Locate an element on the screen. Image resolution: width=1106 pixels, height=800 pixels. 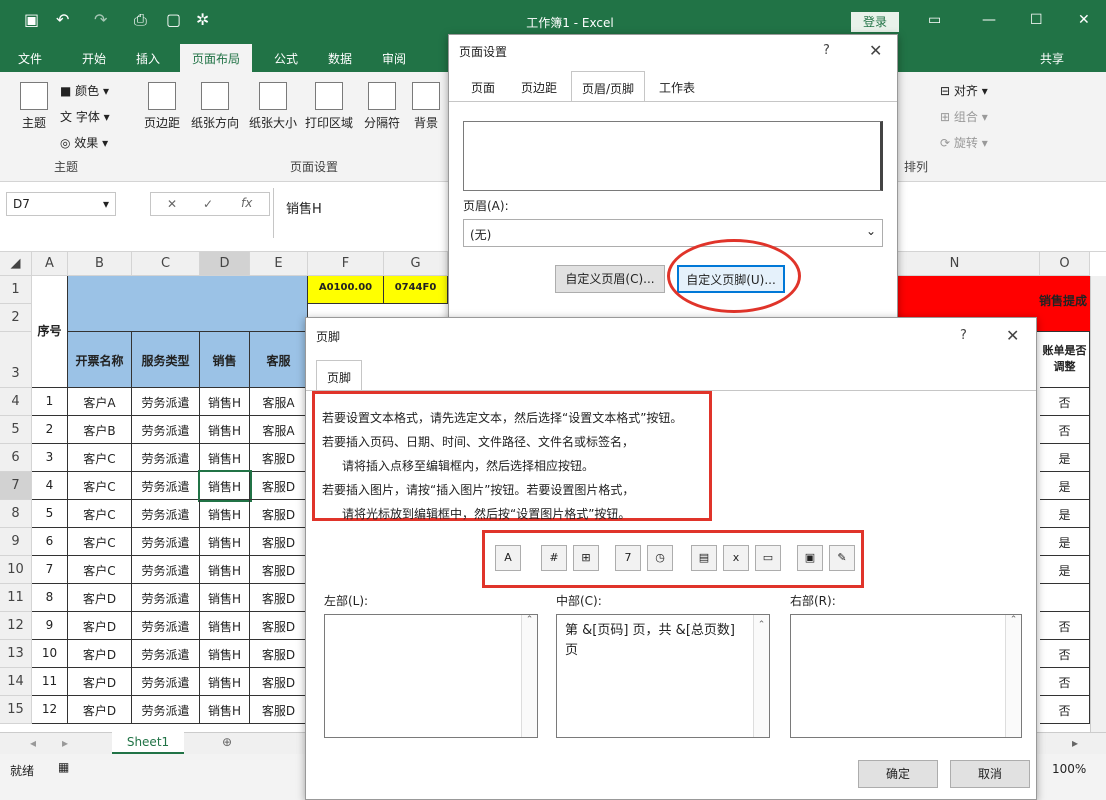
center-section-editor: 第 &[页码] 页，共 &[总页数] 页 ⌃ is located at coordinates (663, 676).